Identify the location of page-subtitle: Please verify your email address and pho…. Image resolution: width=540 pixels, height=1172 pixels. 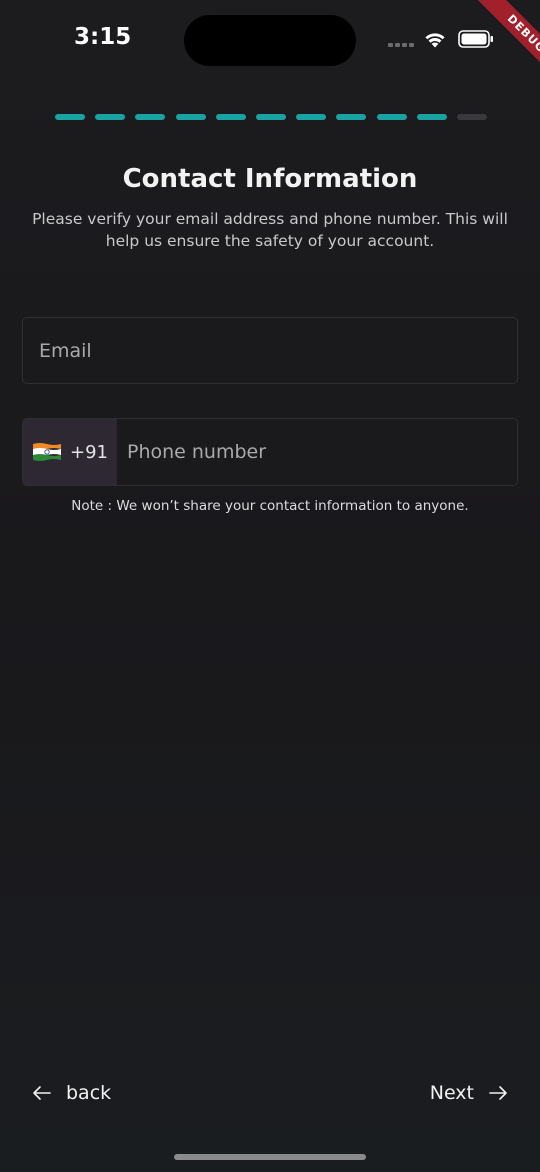
(270, 230).